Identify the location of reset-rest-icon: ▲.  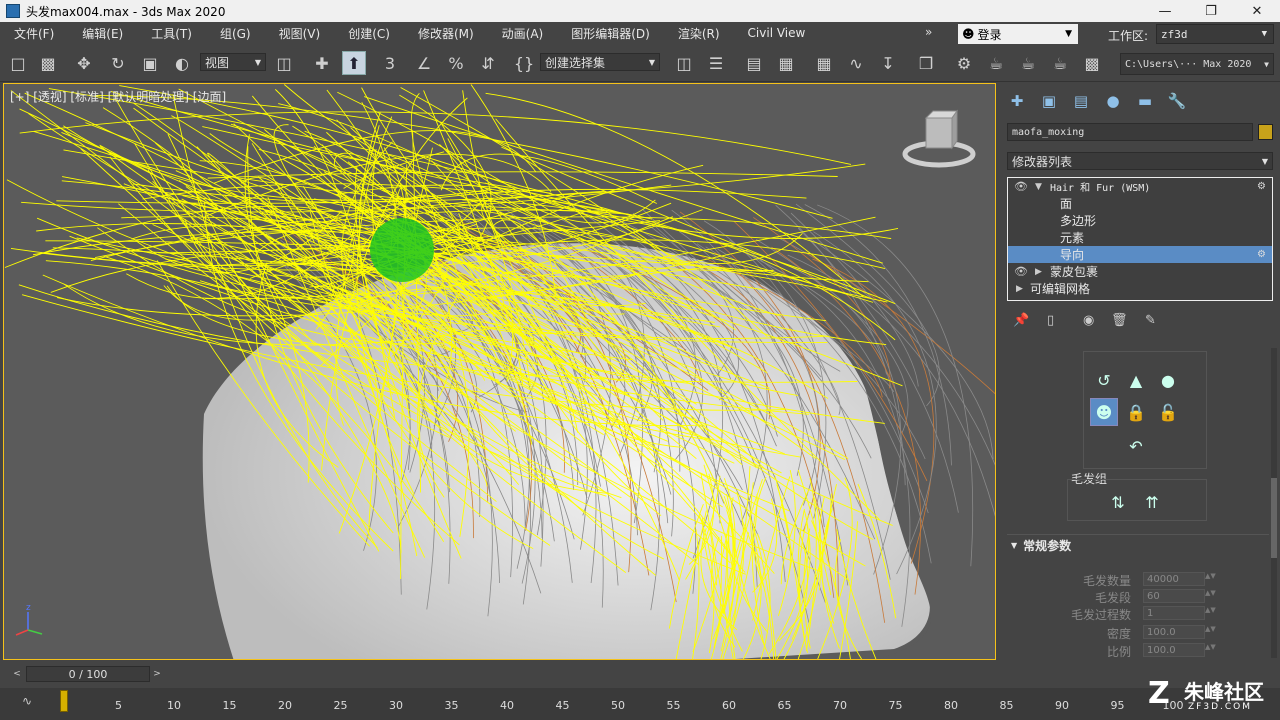
(1136, 380).